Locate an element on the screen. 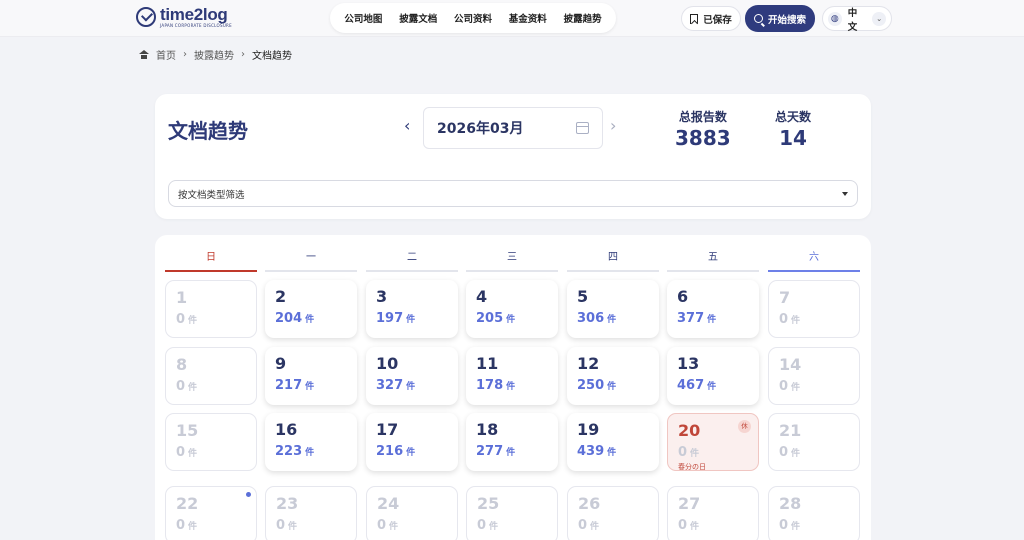 Image resolution: width=1024 pixels, height=540 pixels. calendar-day-cell: 21 0 件 is located at coordinates (814, 442).